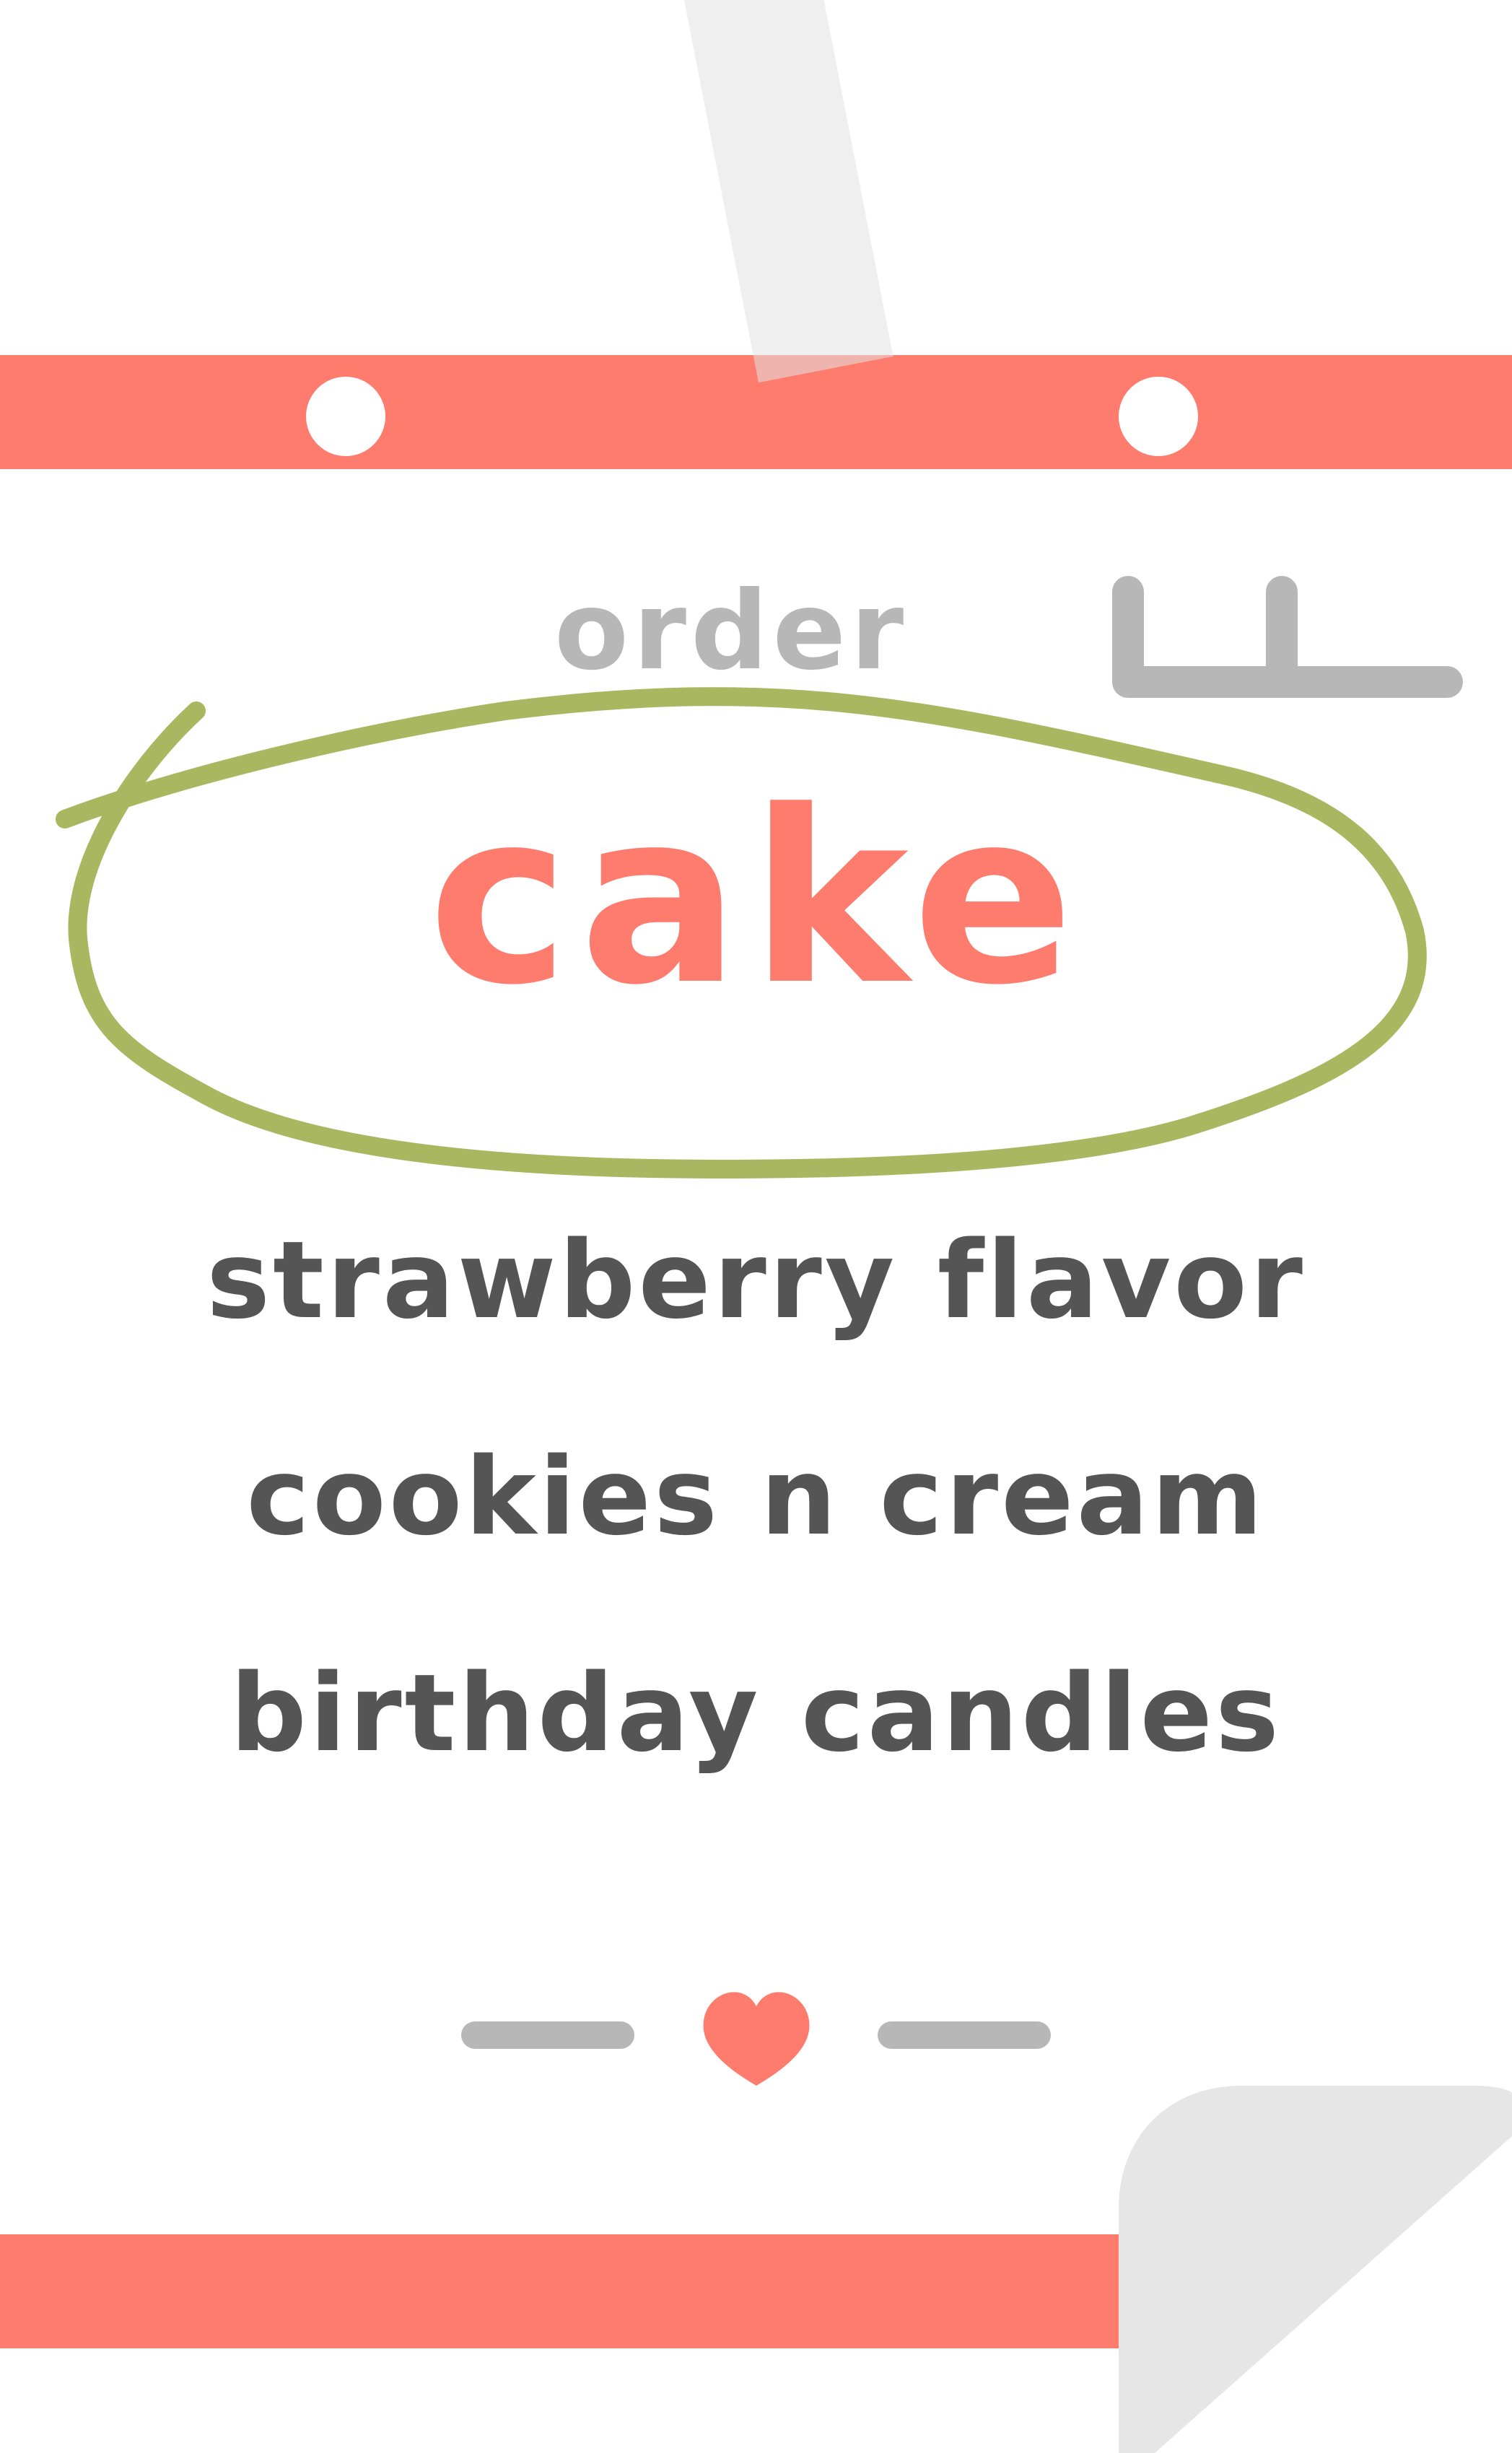 This screenshot has height=2453, width=1512. Describe the element at coordinates (559, 2291) in the screenshot. I see `bottom-band` at that location.